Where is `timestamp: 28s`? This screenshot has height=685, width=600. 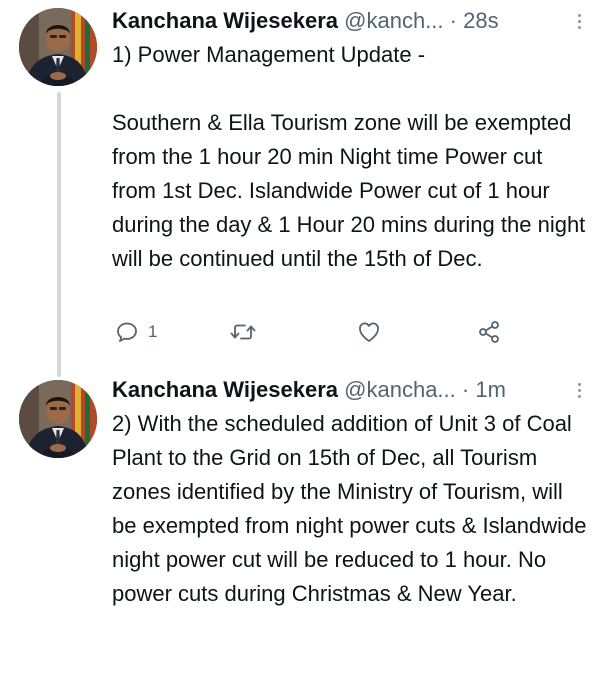
timestamp: 28s is located at coordinates (480, 20).